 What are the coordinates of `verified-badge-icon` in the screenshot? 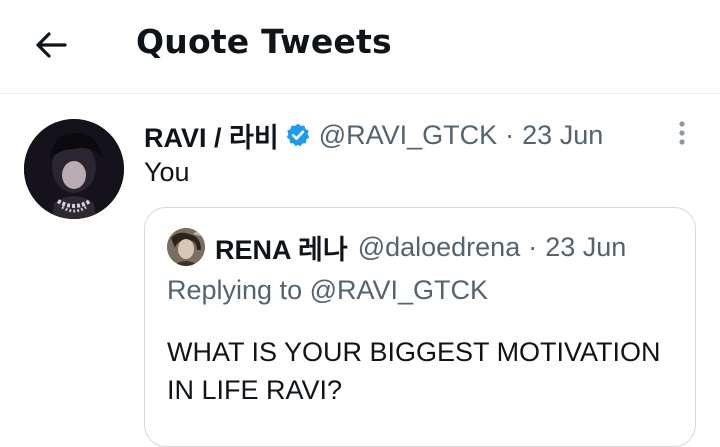 It's located at (298, 135).